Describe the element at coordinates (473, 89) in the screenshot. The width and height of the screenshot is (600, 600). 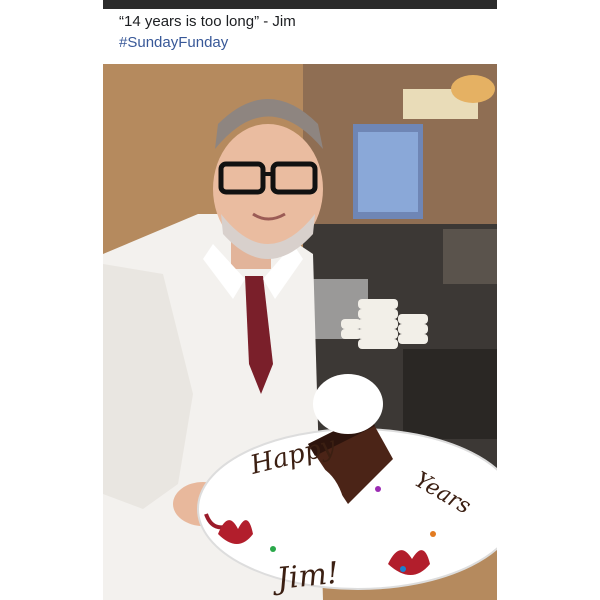
I see `lamp` at that location.